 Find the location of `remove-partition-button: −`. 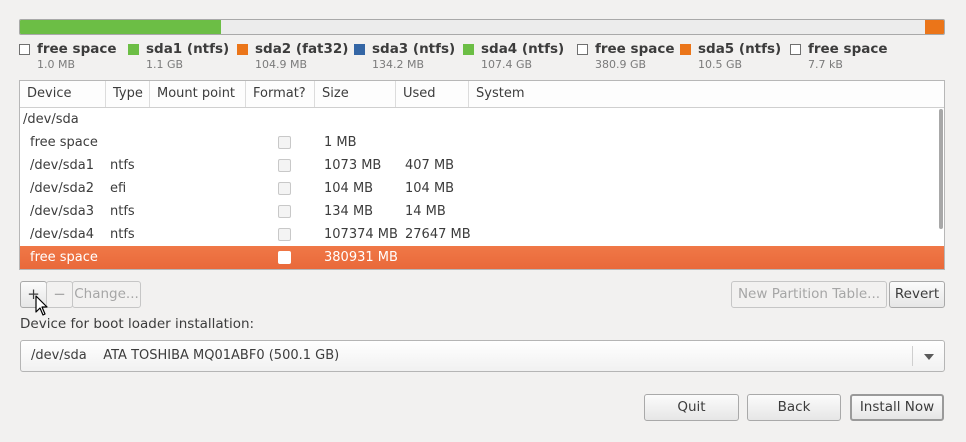

remove-partition-button: − is located at coordinates (59, 294).